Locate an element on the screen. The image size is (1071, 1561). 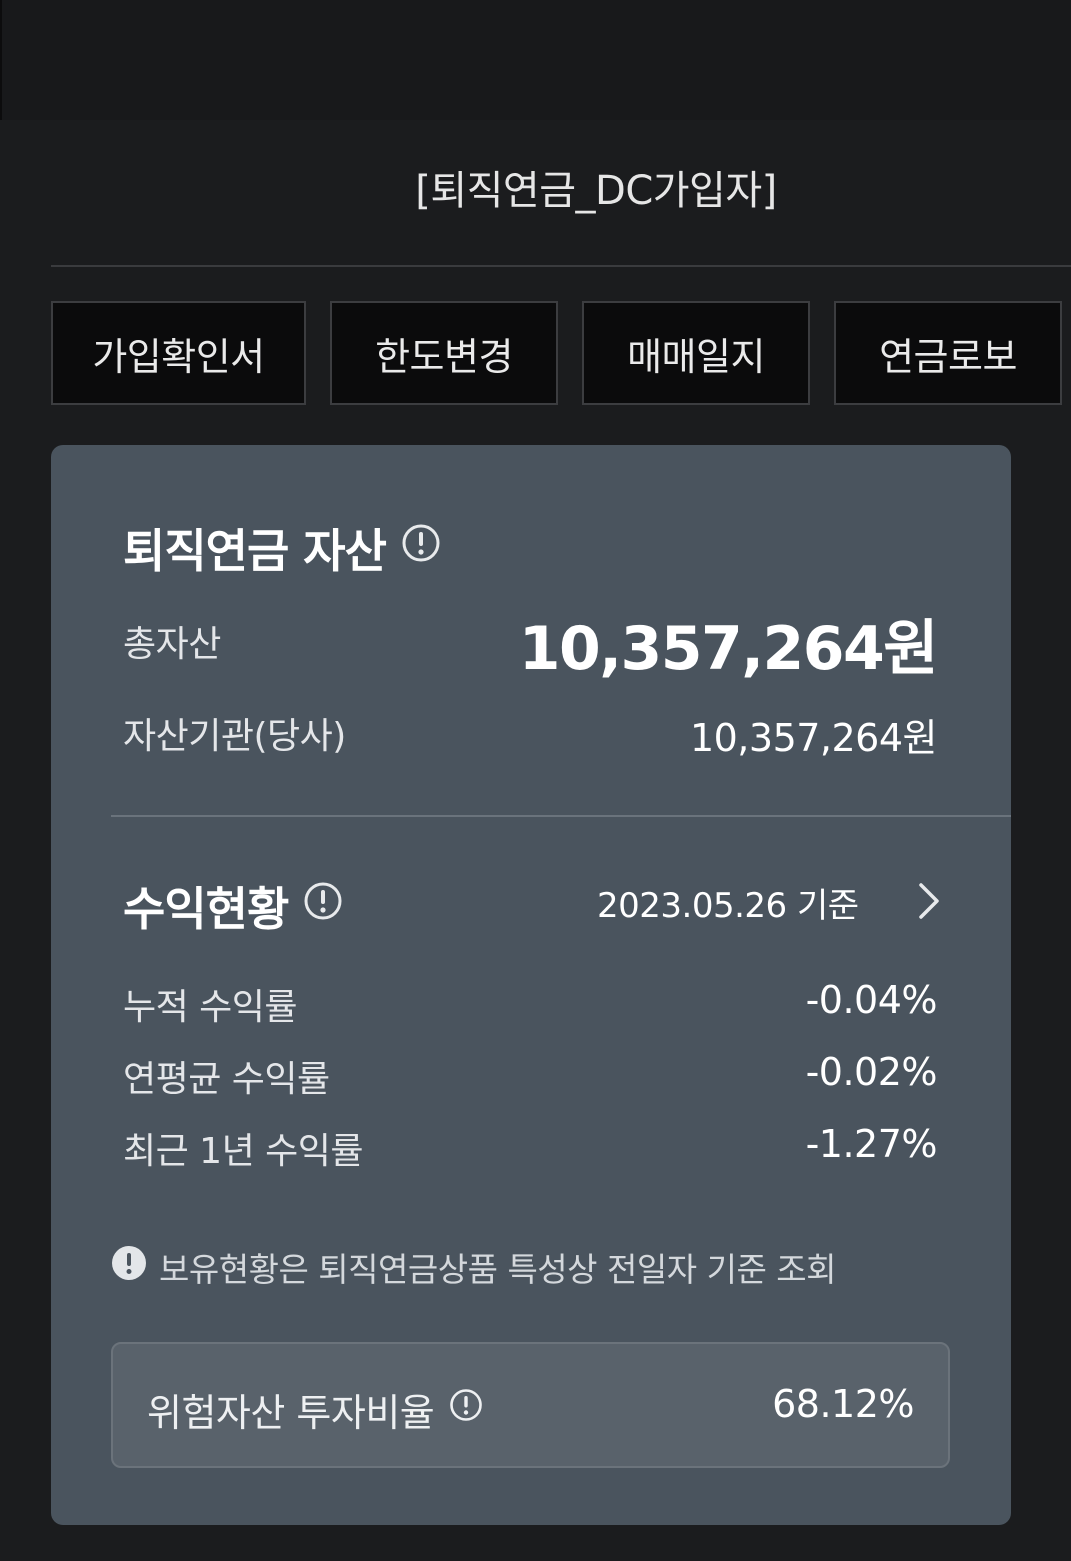
tab-membership-certificate: 가입확인서 is located at coordinates (178, 353).